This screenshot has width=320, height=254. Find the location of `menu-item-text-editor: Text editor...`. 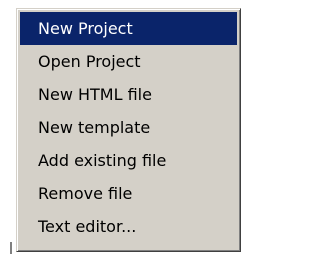

menu-item-text-editor: Text editor... is located at coordinates (128, 226).